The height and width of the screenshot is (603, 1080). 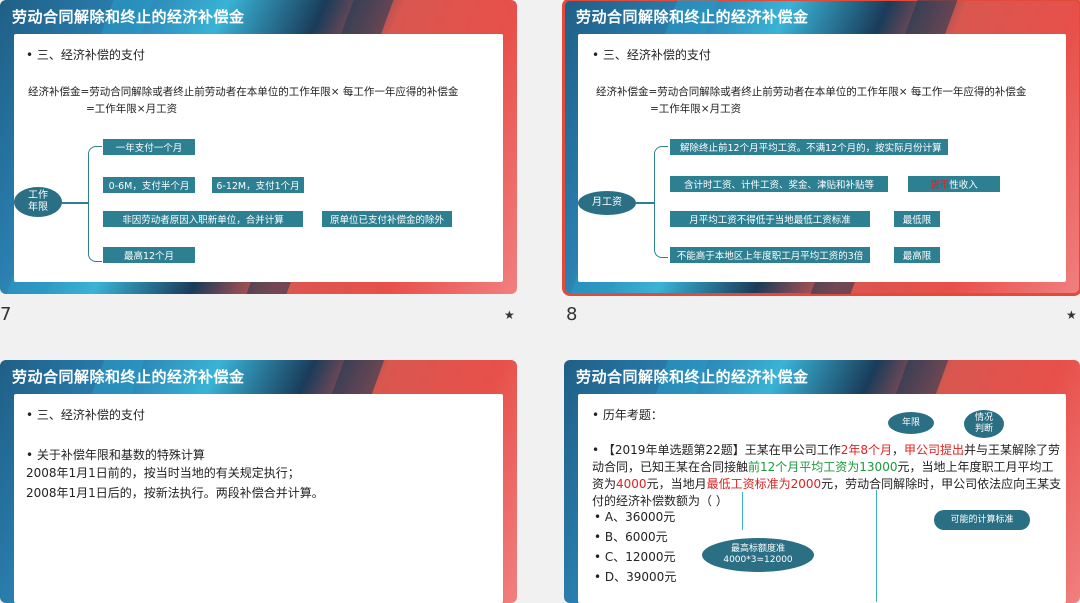 What do you see at coordinates (823, 467) in the screenshot?
I see `q-part-green: 前12个月平均工资为13000` at bounding box center [823, 467].